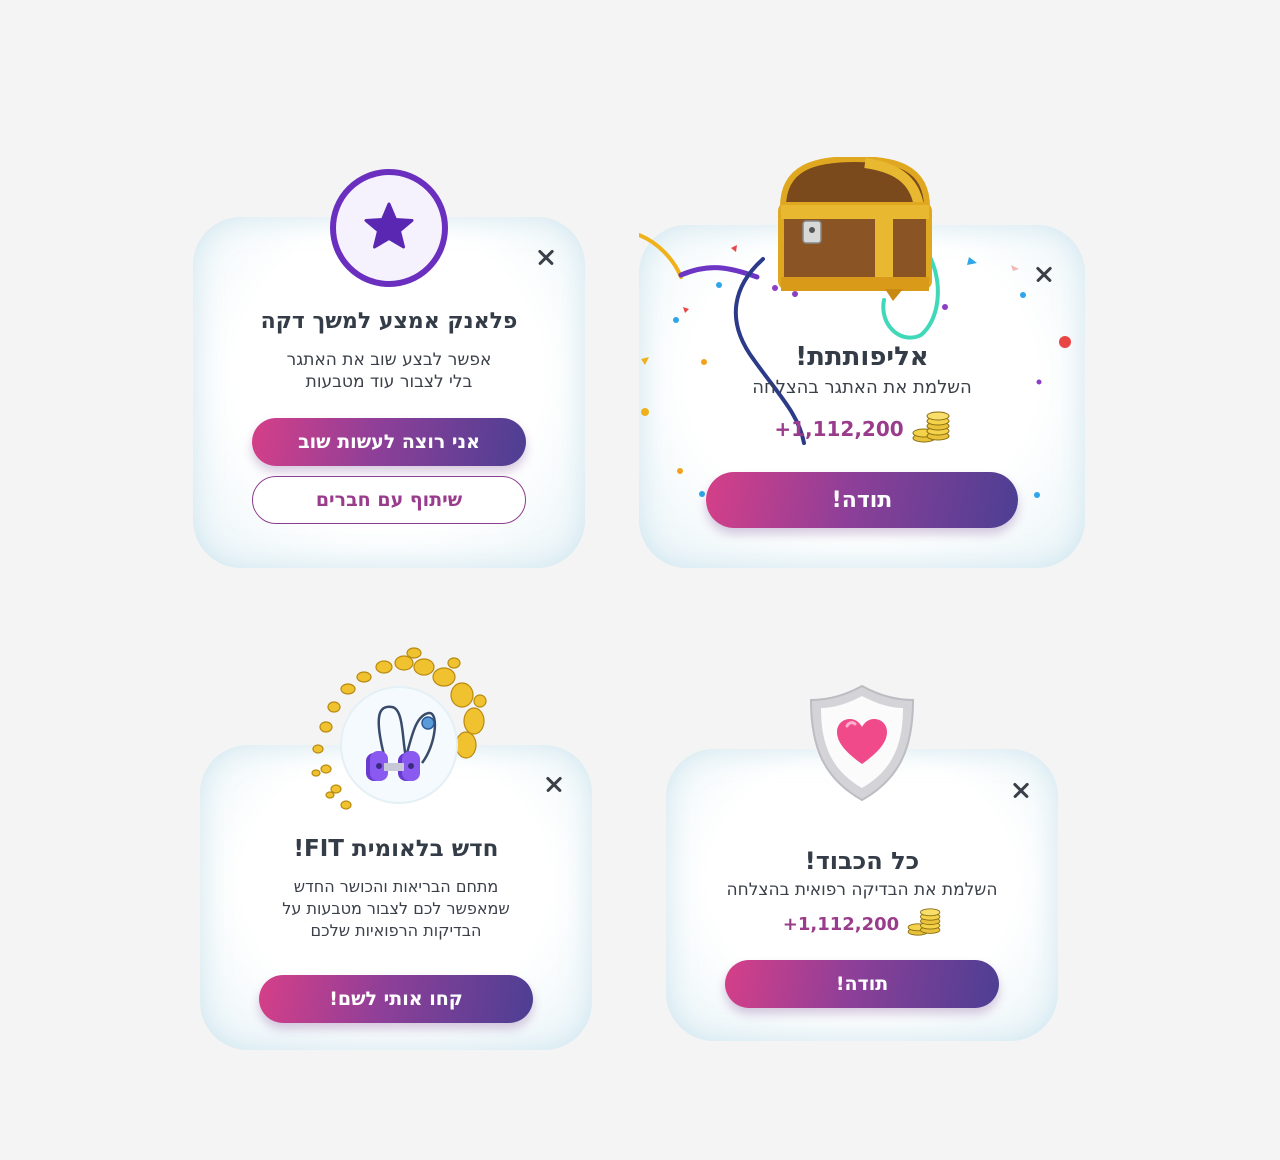 This screenshot has height=1160, width=1280. Describe the element at coordinates (396, 886) in the screenshot. I see `card-text-line-1: מתחם הבריאות והכושר החדש` at that location.